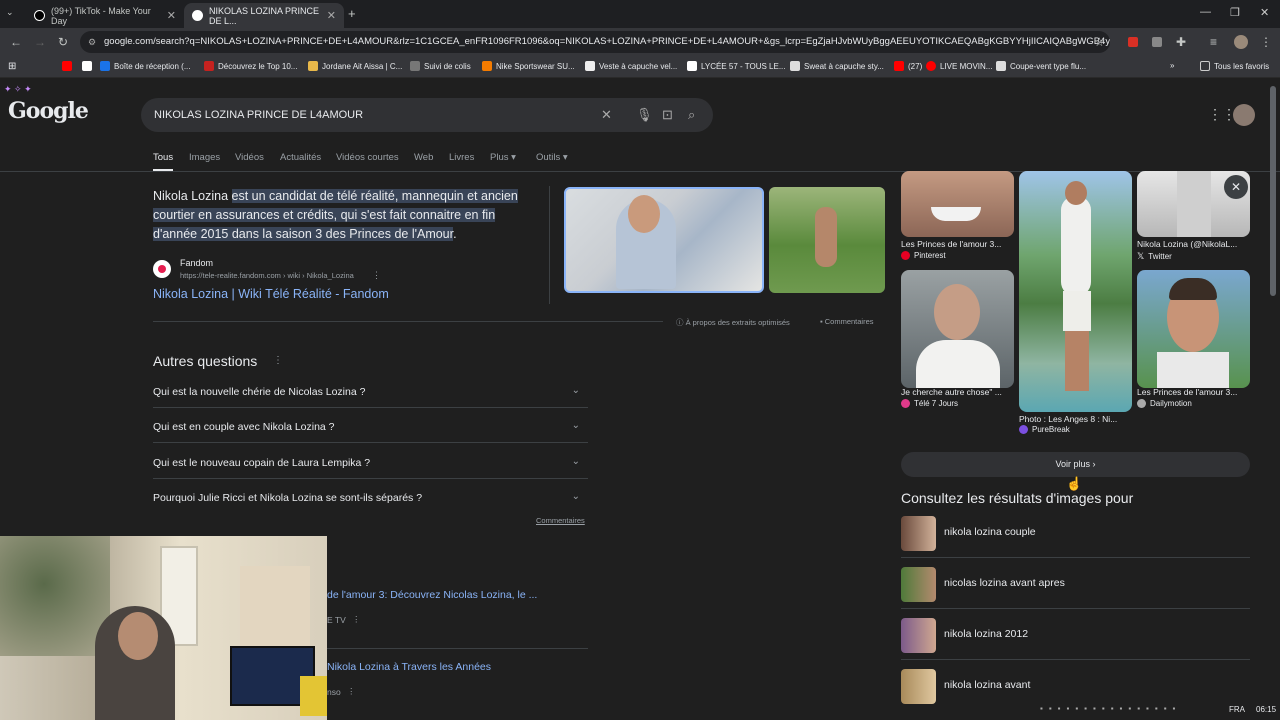 This screenshot has height=720, width=1280. Describe the element at coordinates (1172, 65) in the screenshot. I see `more-bookmarks-icon: »` at that location.